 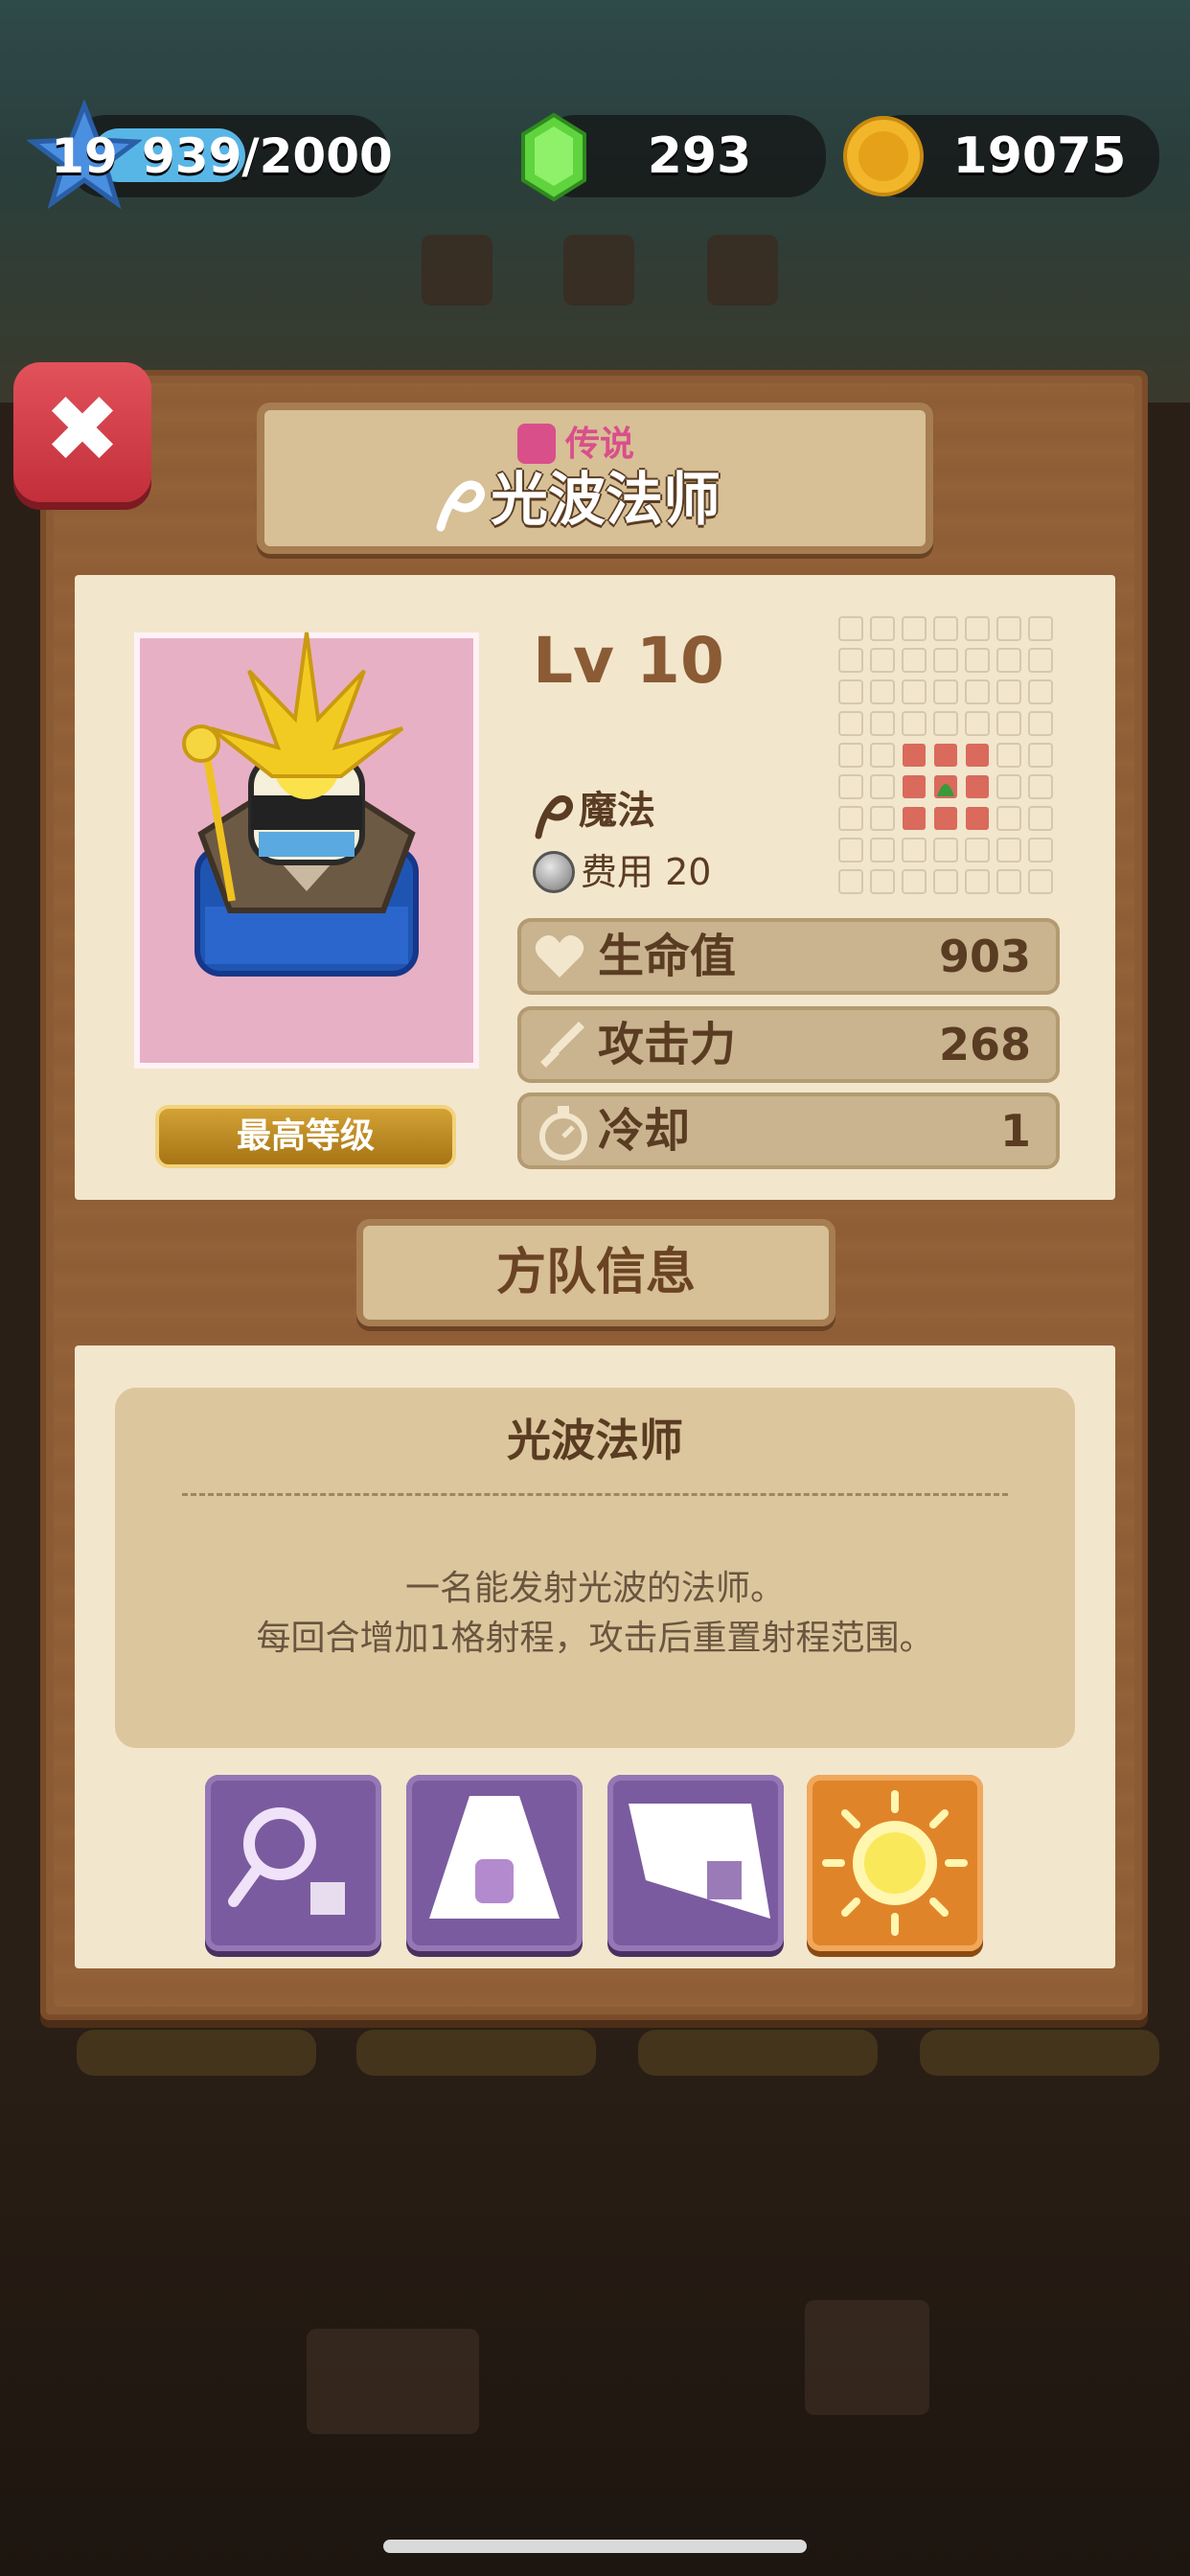 What do you see at coordinates (647, 872) in the screenshot?
I see `unit-cost: 费用 20` at bounding box center [647, 872].